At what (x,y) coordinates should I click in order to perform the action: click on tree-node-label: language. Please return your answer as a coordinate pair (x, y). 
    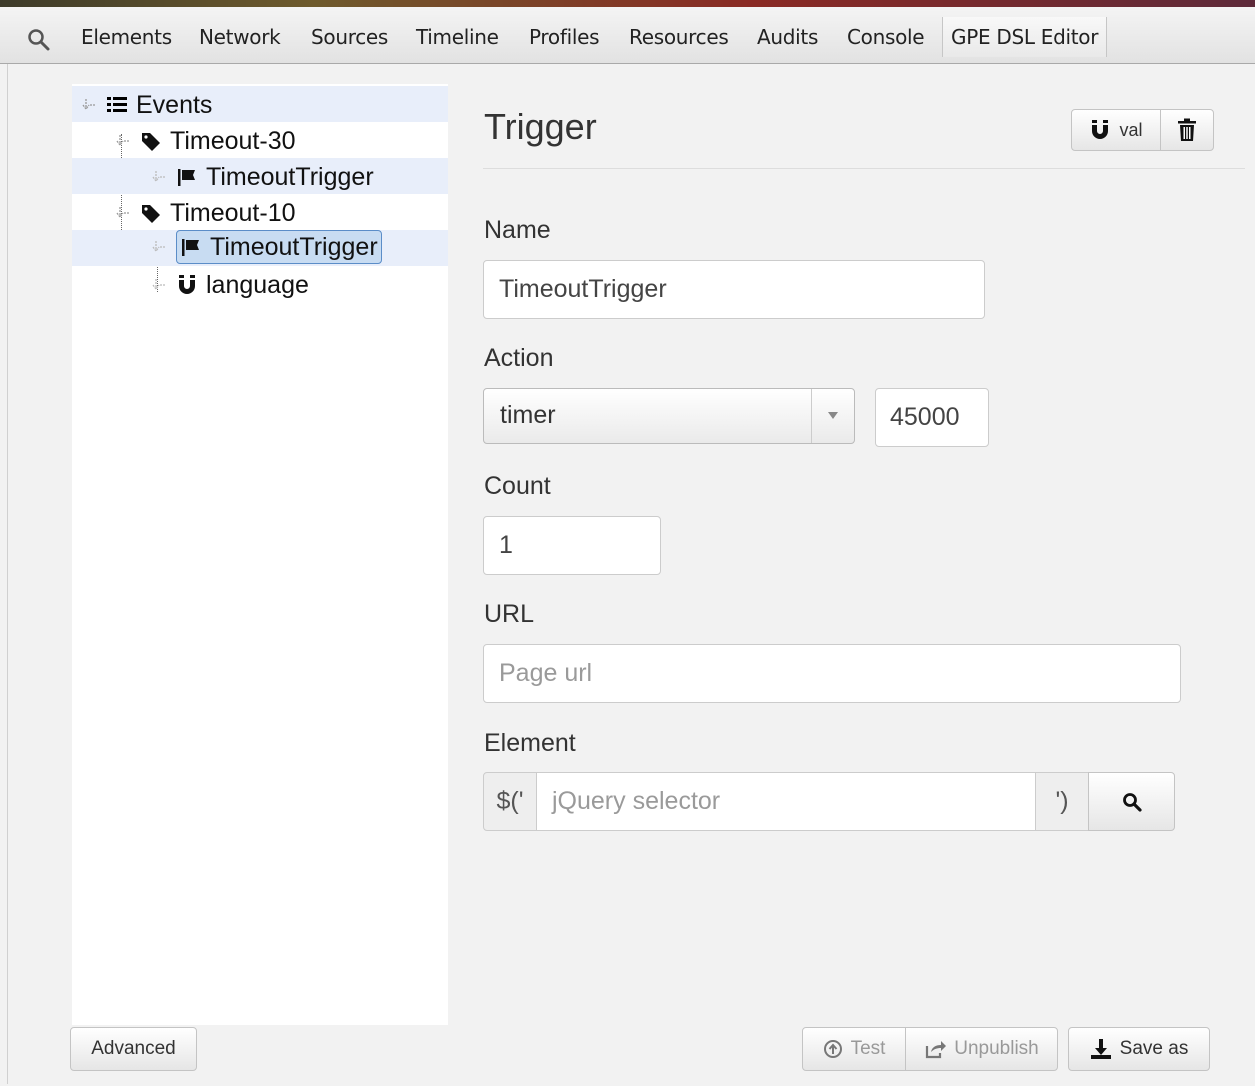
    Looking at the image, I should click on (257, 284).